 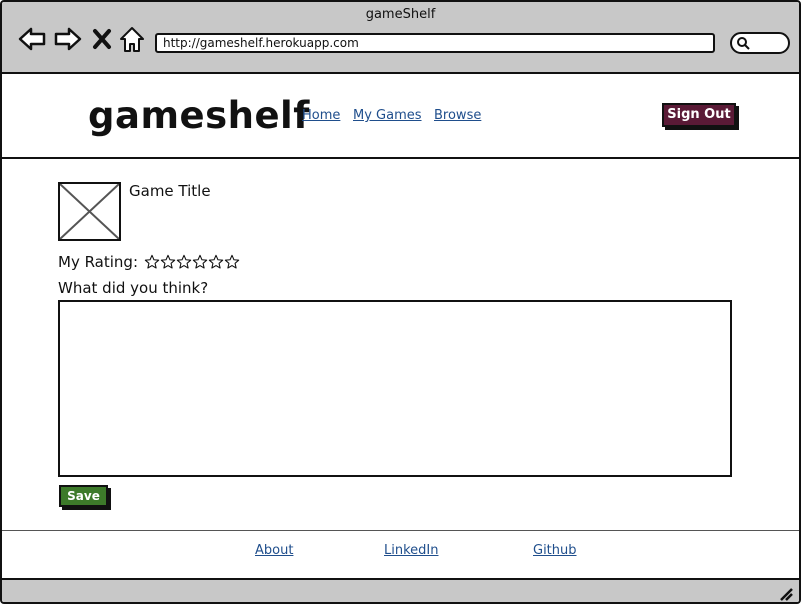 I want to click on address-bar: http://gameshelf.herokuapp.com, so click(x=435, y=43).